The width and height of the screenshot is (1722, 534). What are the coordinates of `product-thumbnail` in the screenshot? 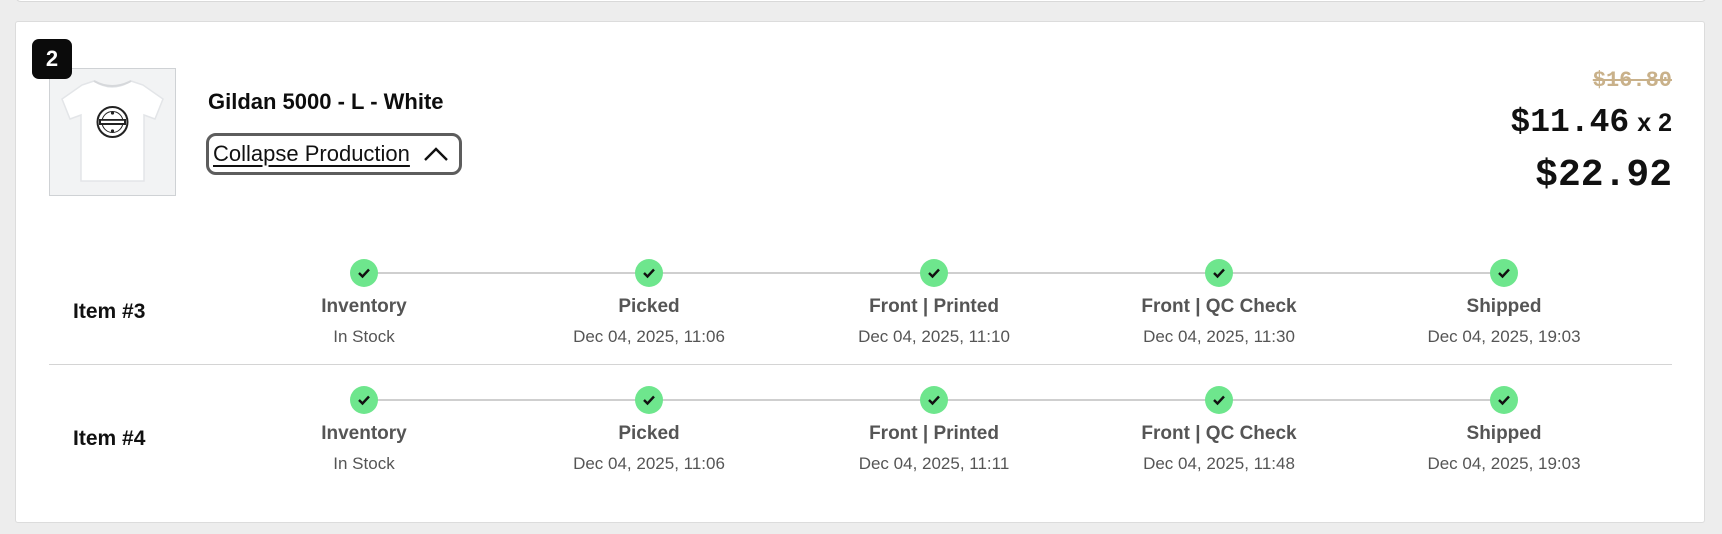 It's located at (112, 132).